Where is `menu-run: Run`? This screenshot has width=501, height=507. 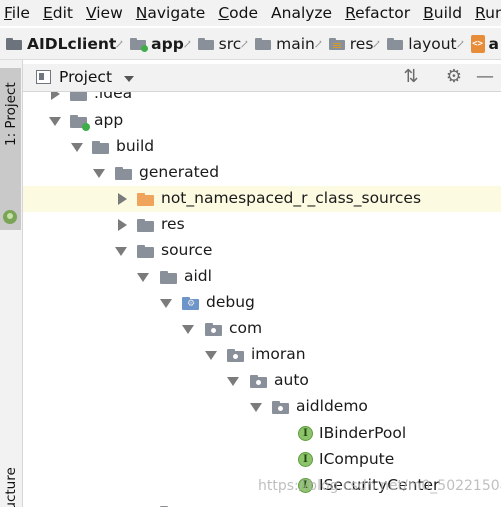
menu-run: Run is located at coordinates (486, 13).